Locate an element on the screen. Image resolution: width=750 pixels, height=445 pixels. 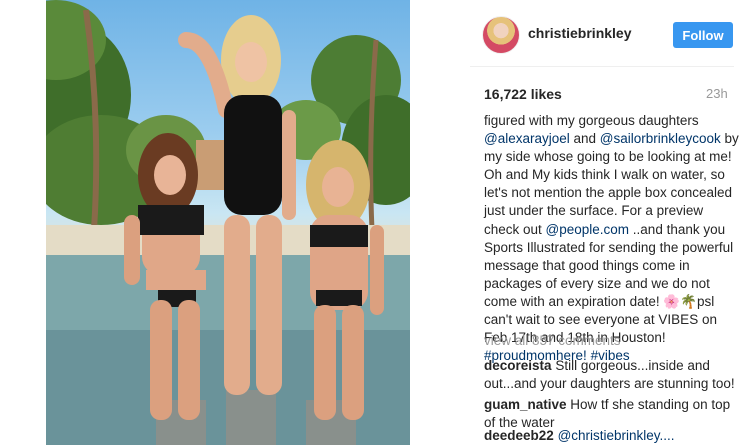
view-all-comments-link: view all 857 comments is located at coordinates (552, 340).